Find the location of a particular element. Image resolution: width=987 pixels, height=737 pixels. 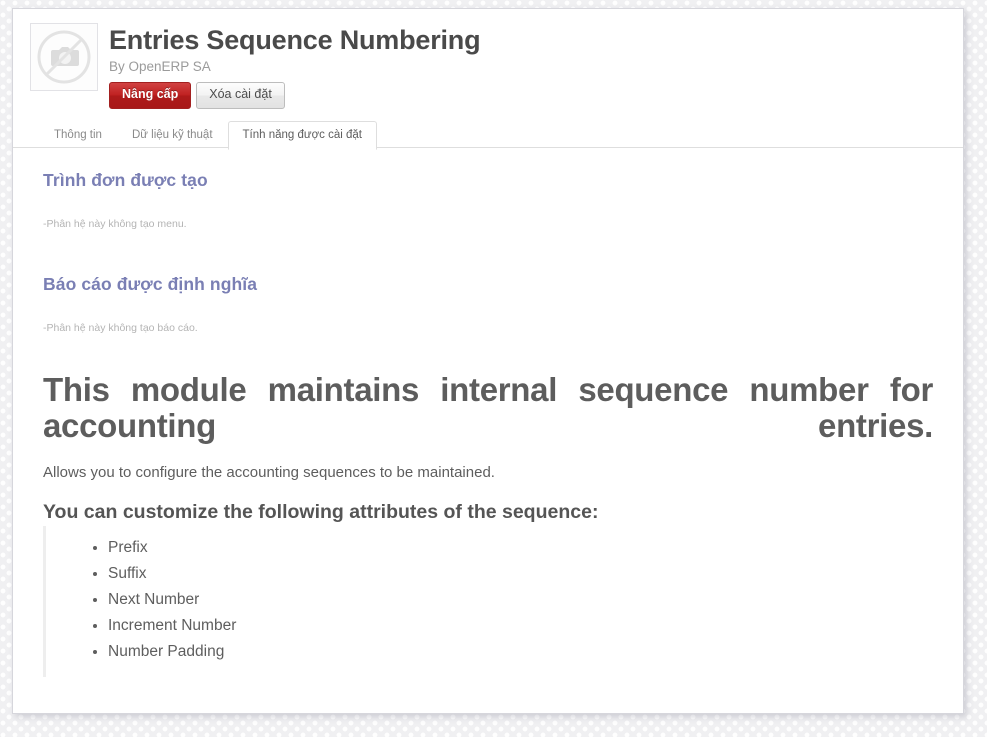

tab-tinh-nang-duoc-cai-dat: Tính năng được cài đặt is located at coordinates (302, 135).